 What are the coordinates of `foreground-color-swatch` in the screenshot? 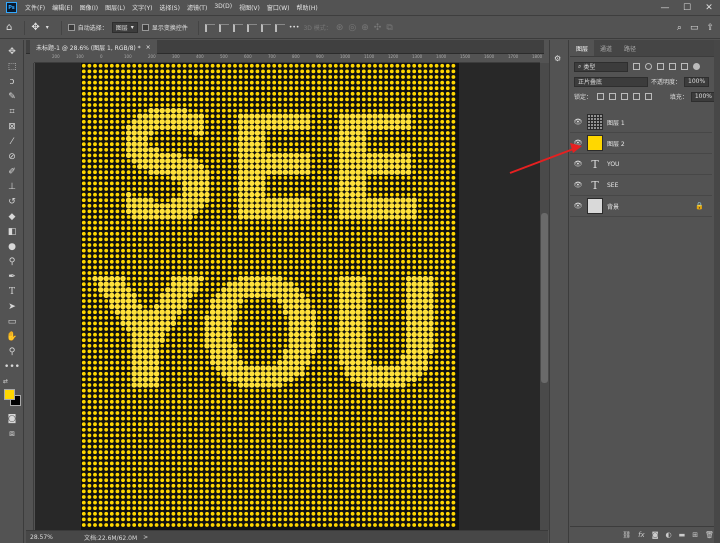 It's located at (9, 394).